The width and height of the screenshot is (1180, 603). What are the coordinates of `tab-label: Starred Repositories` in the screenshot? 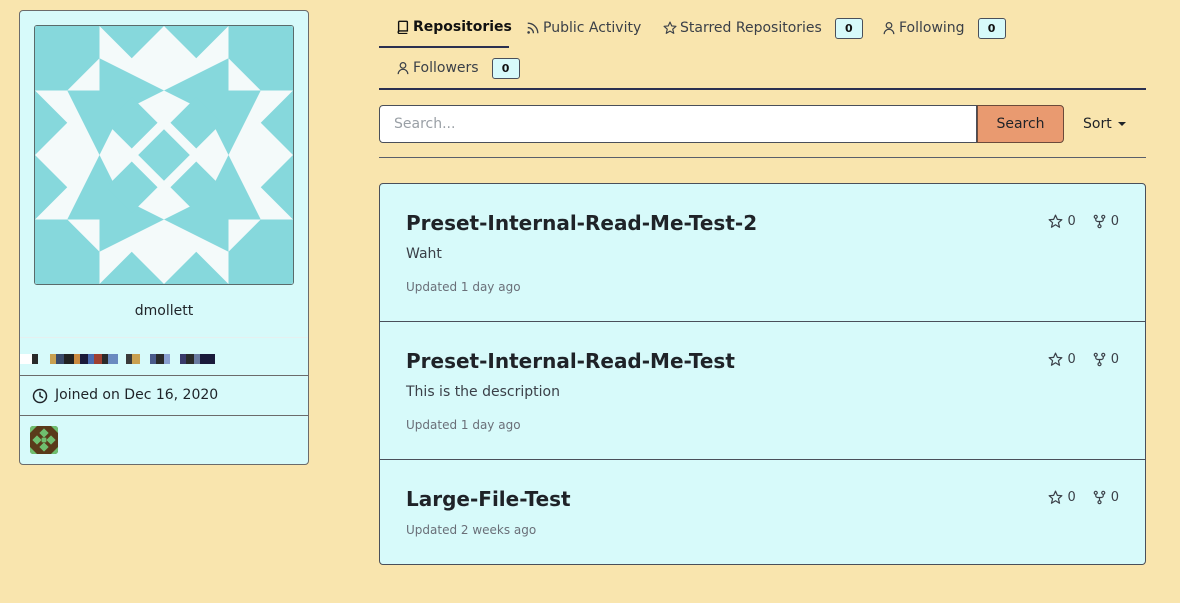 It's located at (751, 28).